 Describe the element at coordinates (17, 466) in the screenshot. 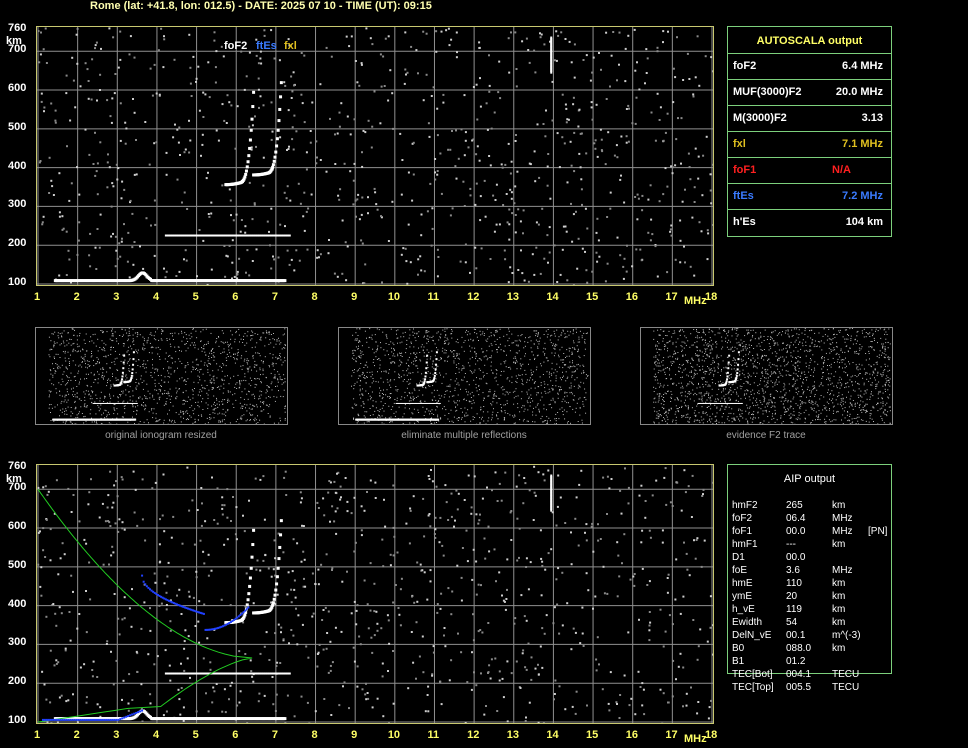

I see `y-tick-label: 760` at that location.